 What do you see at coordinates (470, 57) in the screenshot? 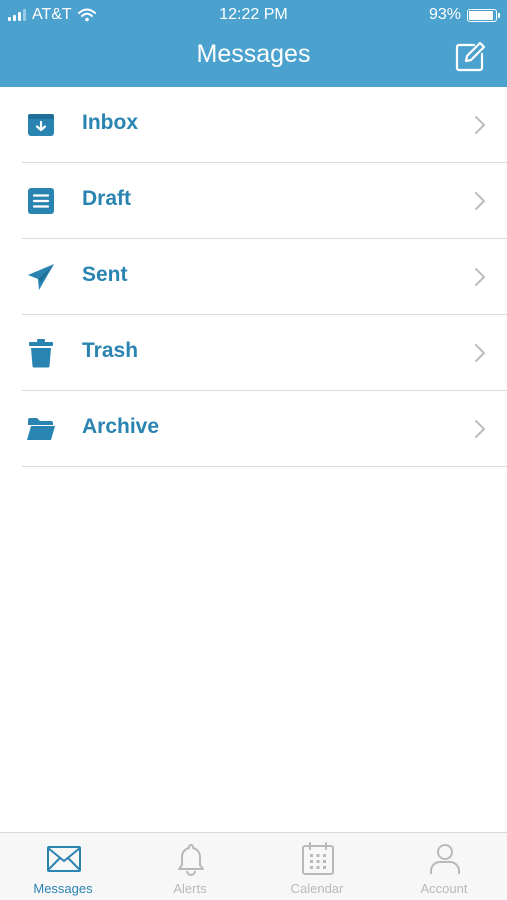
I see `compose-icon` at bounding box center [470, 57].